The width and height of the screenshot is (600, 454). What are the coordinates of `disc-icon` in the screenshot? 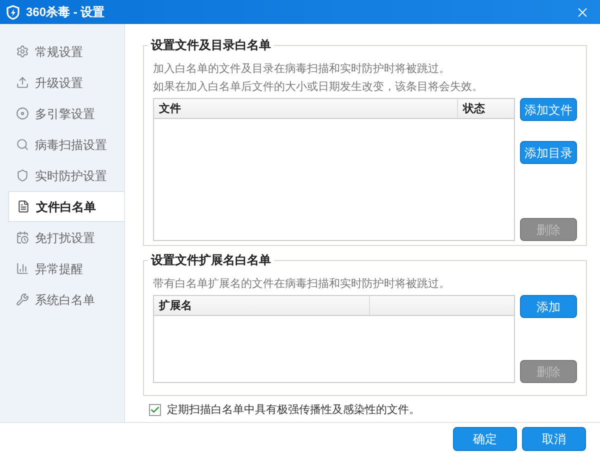 It's located at (22, 113).